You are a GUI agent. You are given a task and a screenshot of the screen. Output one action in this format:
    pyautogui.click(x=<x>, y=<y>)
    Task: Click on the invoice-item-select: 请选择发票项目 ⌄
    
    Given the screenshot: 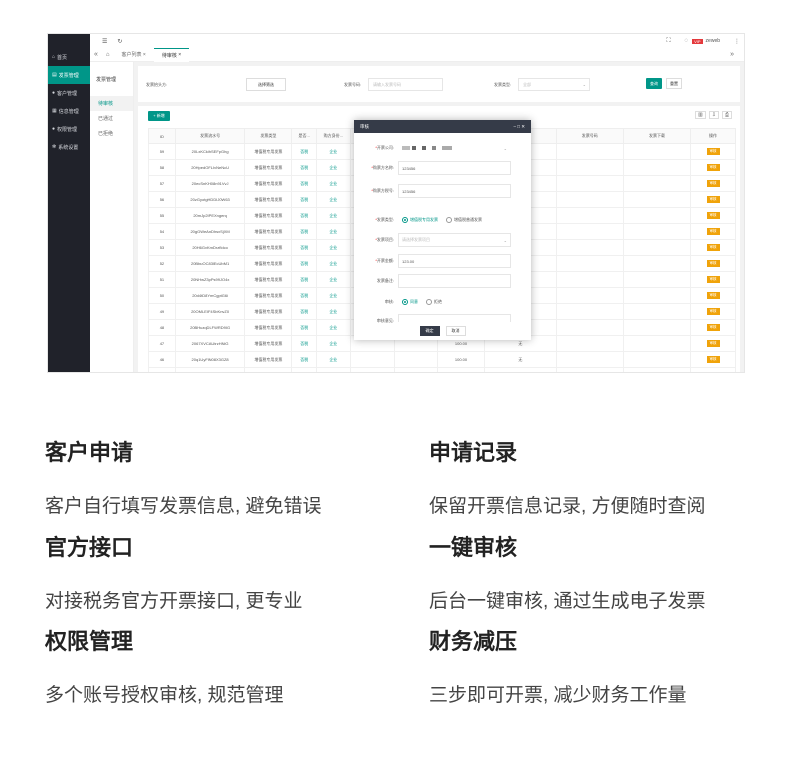 What is the action you would take?
    pyautogui.click(x=454, y=240)
    